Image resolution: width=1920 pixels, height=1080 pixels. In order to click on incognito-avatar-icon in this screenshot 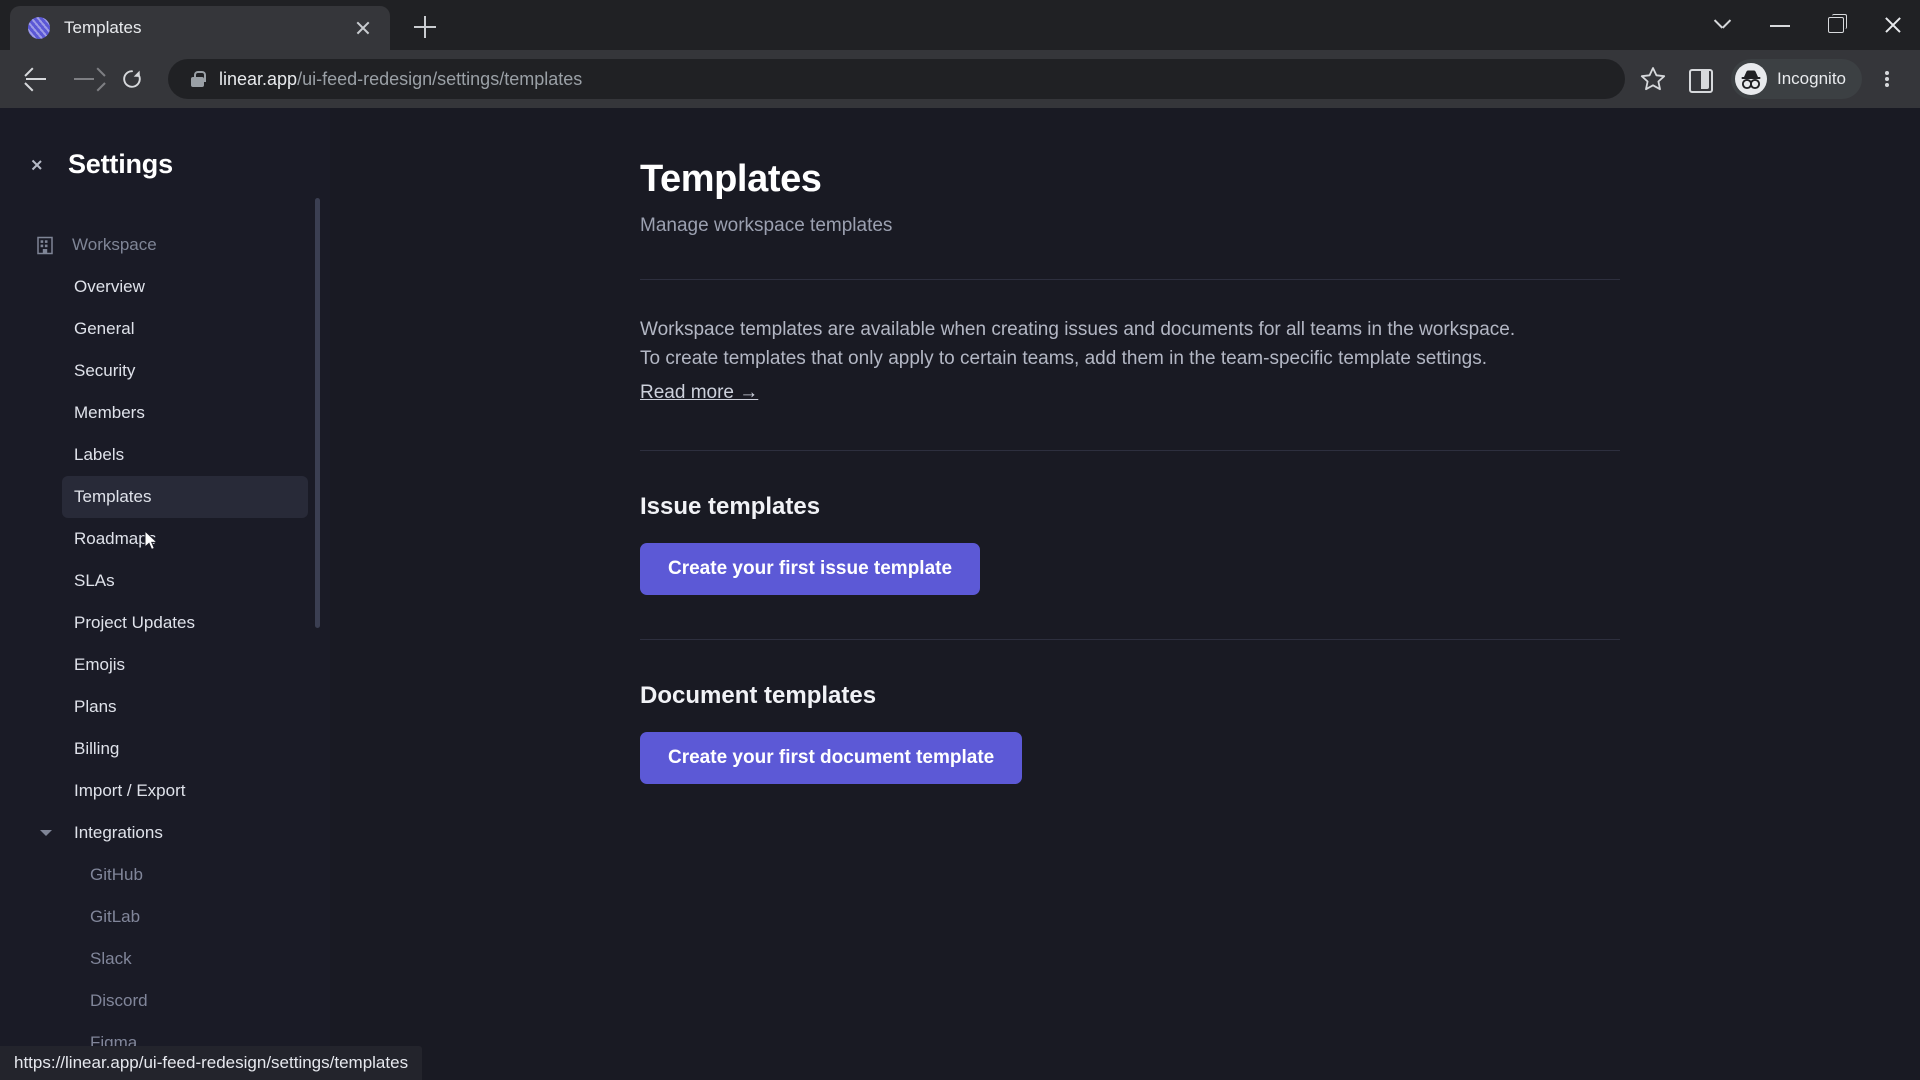, I will do `click(1751, 79)`.